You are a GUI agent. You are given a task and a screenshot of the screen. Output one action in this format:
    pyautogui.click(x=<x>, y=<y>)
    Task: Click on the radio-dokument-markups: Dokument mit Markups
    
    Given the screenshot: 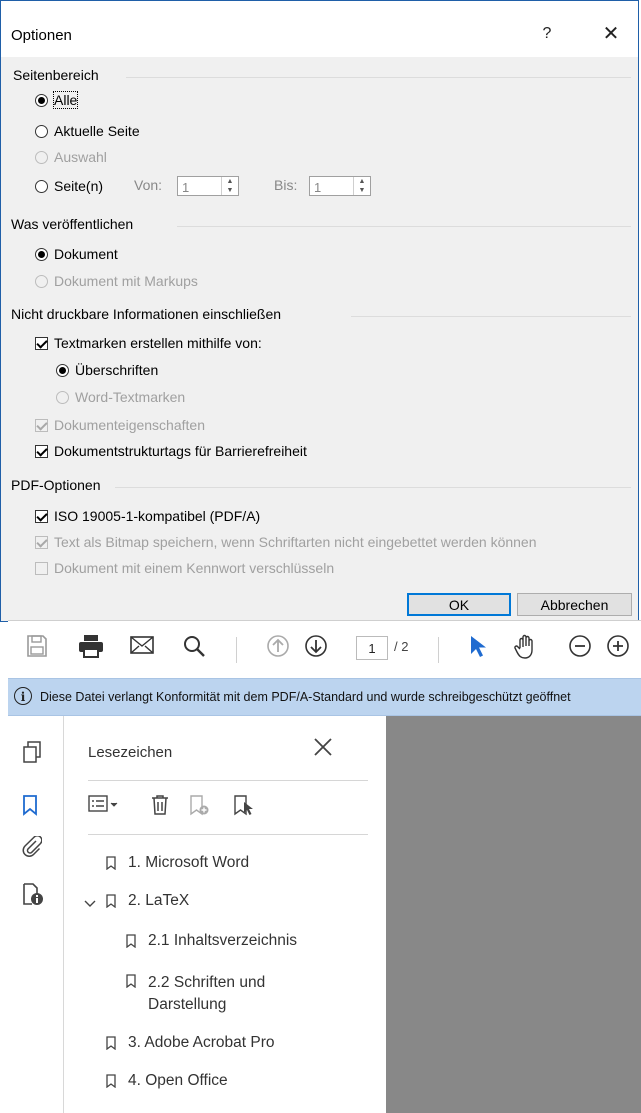 What is the action you would take?
    pyautogui.click(x=116, y=281)
    